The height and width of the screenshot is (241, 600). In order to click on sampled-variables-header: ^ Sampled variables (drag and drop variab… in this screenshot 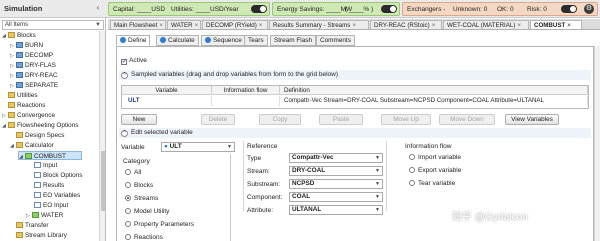, I will do `click(355, 75)`.